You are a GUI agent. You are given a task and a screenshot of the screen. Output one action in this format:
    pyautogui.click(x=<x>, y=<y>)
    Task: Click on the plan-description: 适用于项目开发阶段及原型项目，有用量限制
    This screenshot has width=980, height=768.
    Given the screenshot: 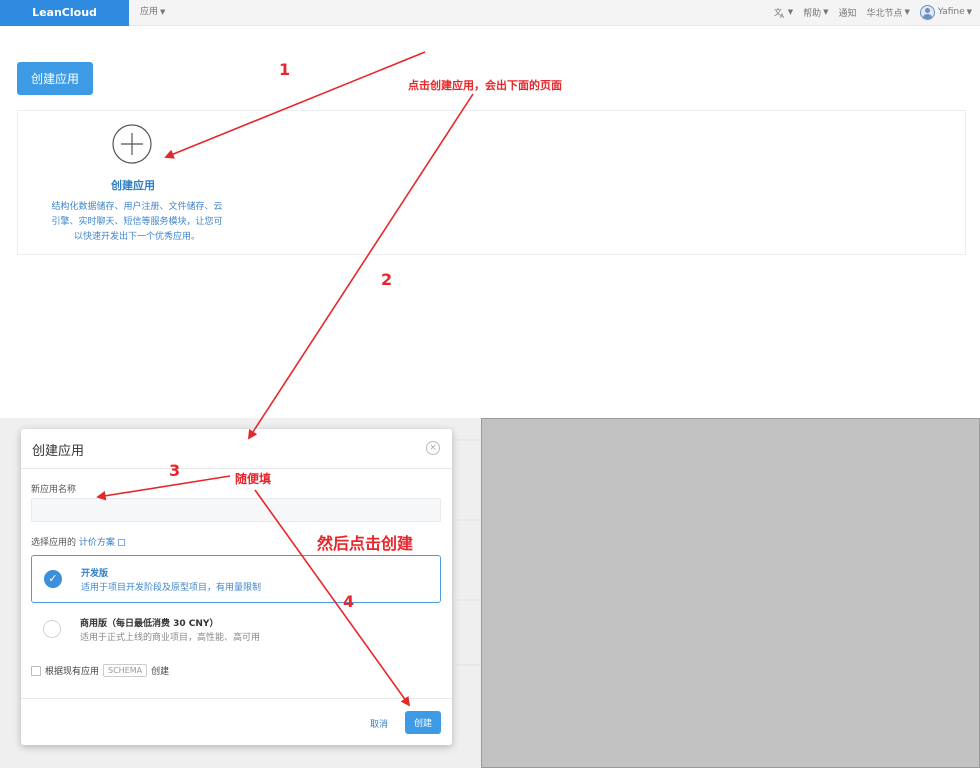 What is the action you would take?
    pyautogui.click(x=171, y=588)
    